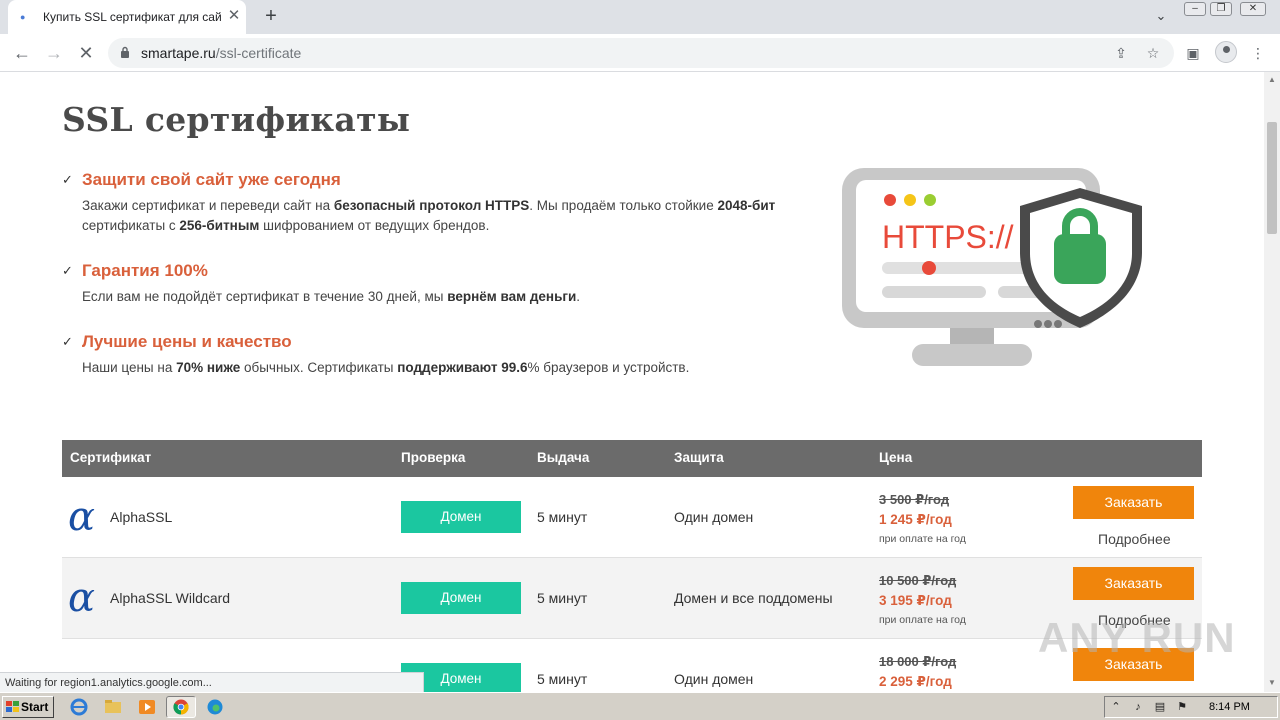  I want to click on tab-search-chevron-icon: ⌄, so click(1161, 17).